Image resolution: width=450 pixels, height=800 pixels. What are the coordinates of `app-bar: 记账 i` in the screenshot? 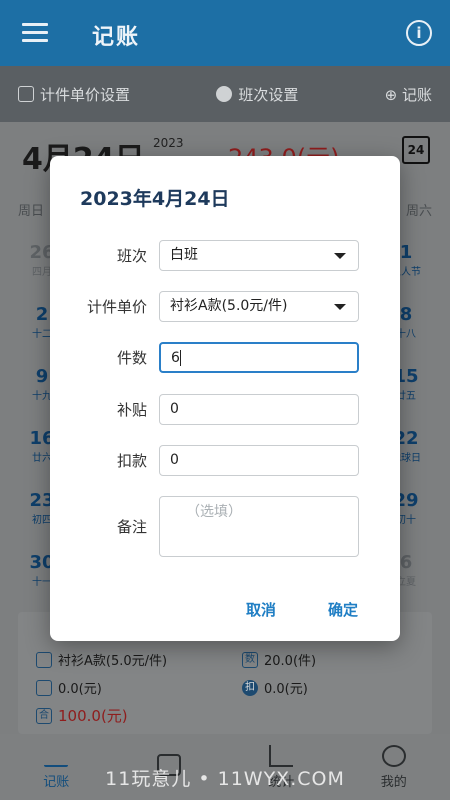 It's located at (225, 33).